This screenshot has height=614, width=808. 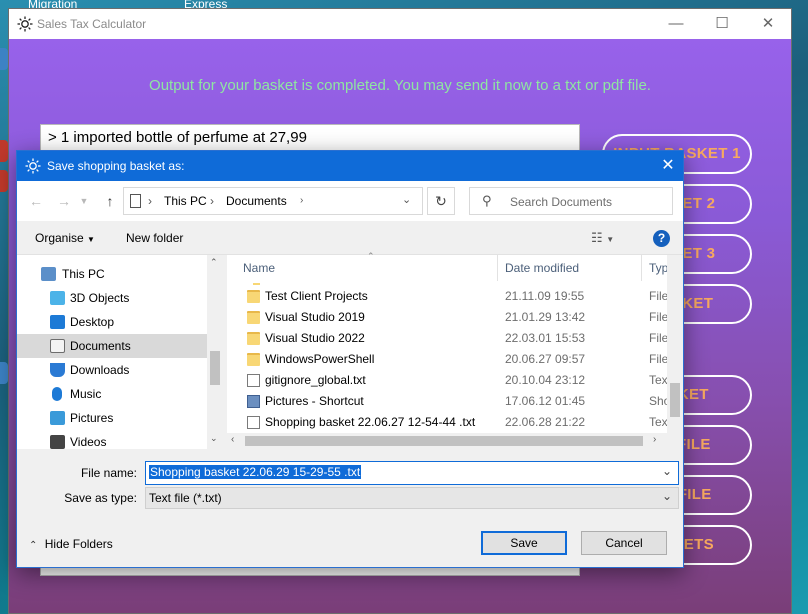 I want to click on file-name-label: File name:, so click(x=108, y=473).